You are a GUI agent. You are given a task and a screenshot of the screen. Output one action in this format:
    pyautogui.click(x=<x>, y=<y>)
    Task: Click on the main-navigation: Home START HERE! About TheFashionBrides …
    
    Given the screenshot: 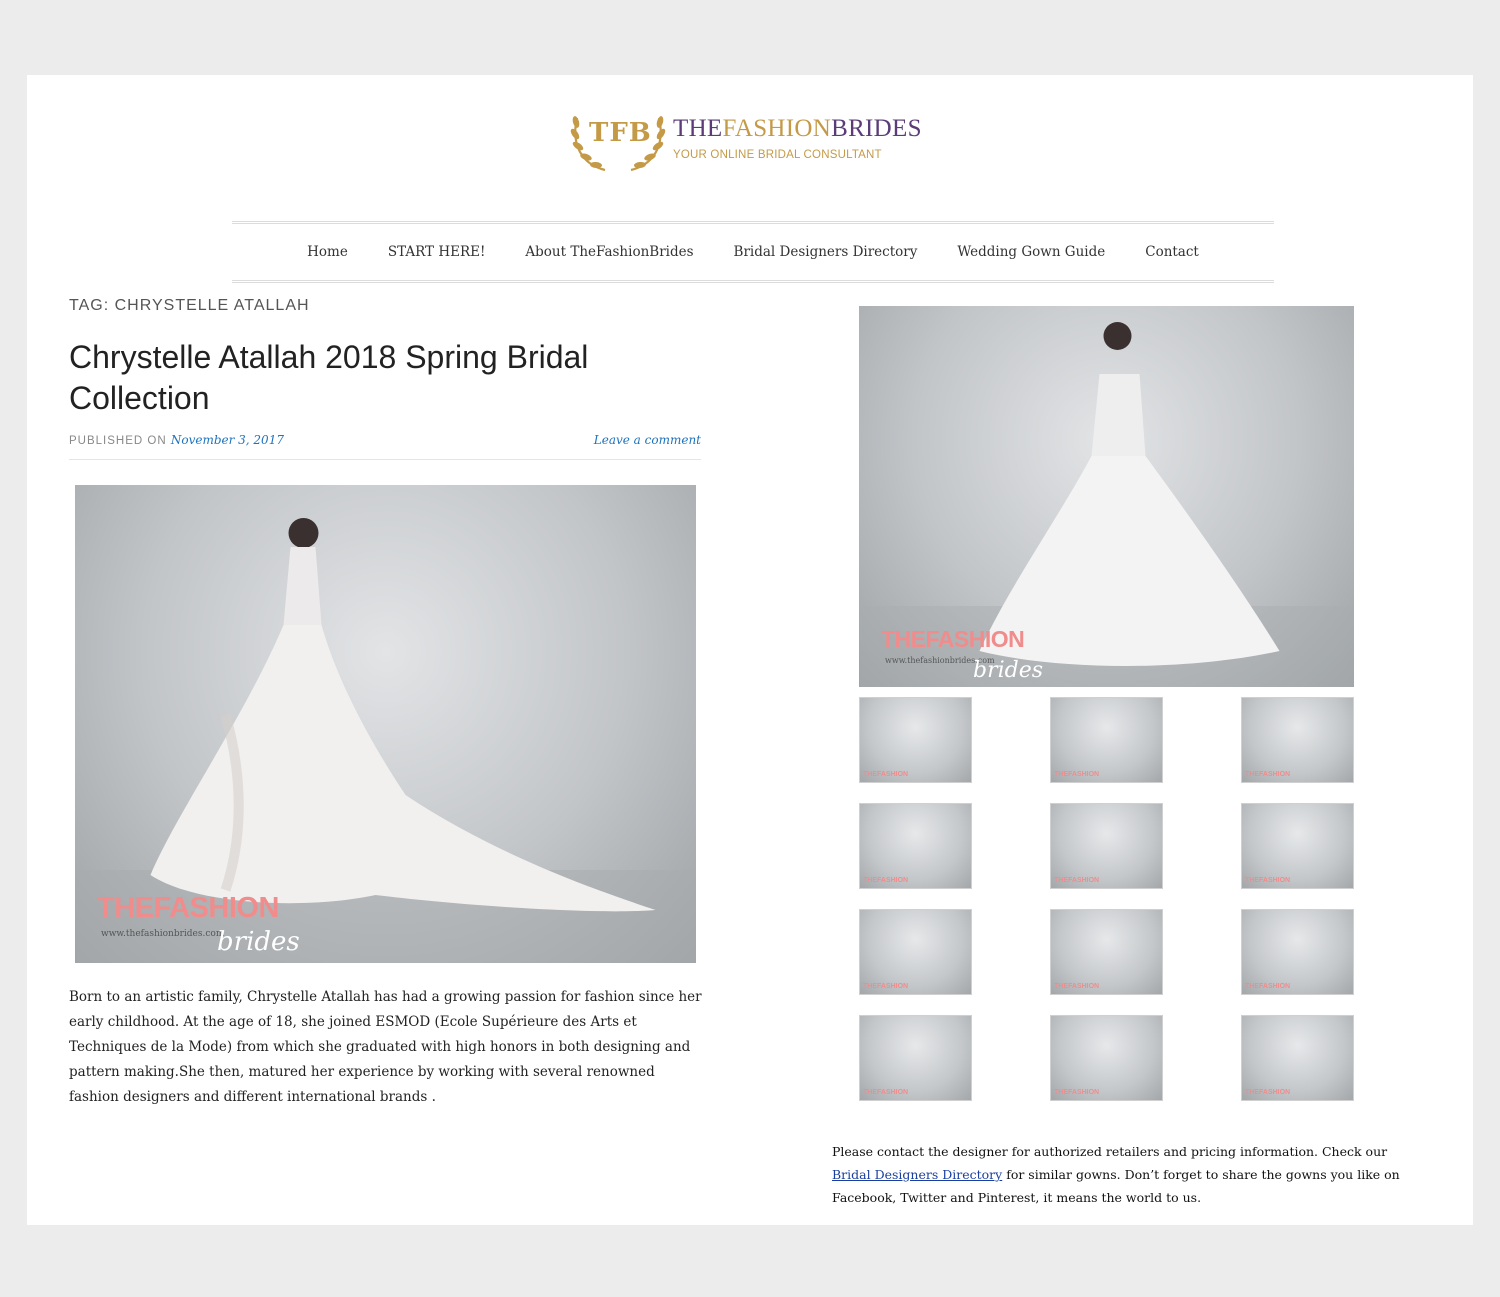 What is the action you would take?
    pyautogui.click(x=753, y=252)
    